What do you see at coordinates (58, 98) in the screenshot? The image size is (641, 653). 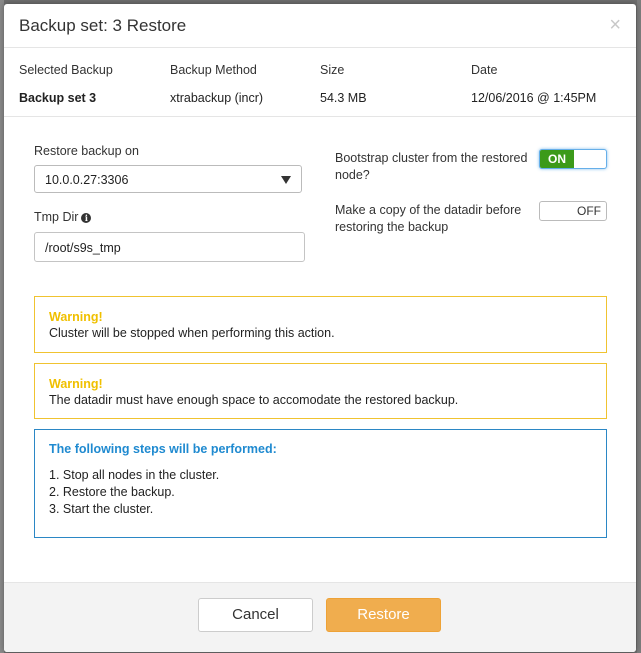 I see `summary-value-selected-backup: Backup set 3` at bounding box center [58, 98].